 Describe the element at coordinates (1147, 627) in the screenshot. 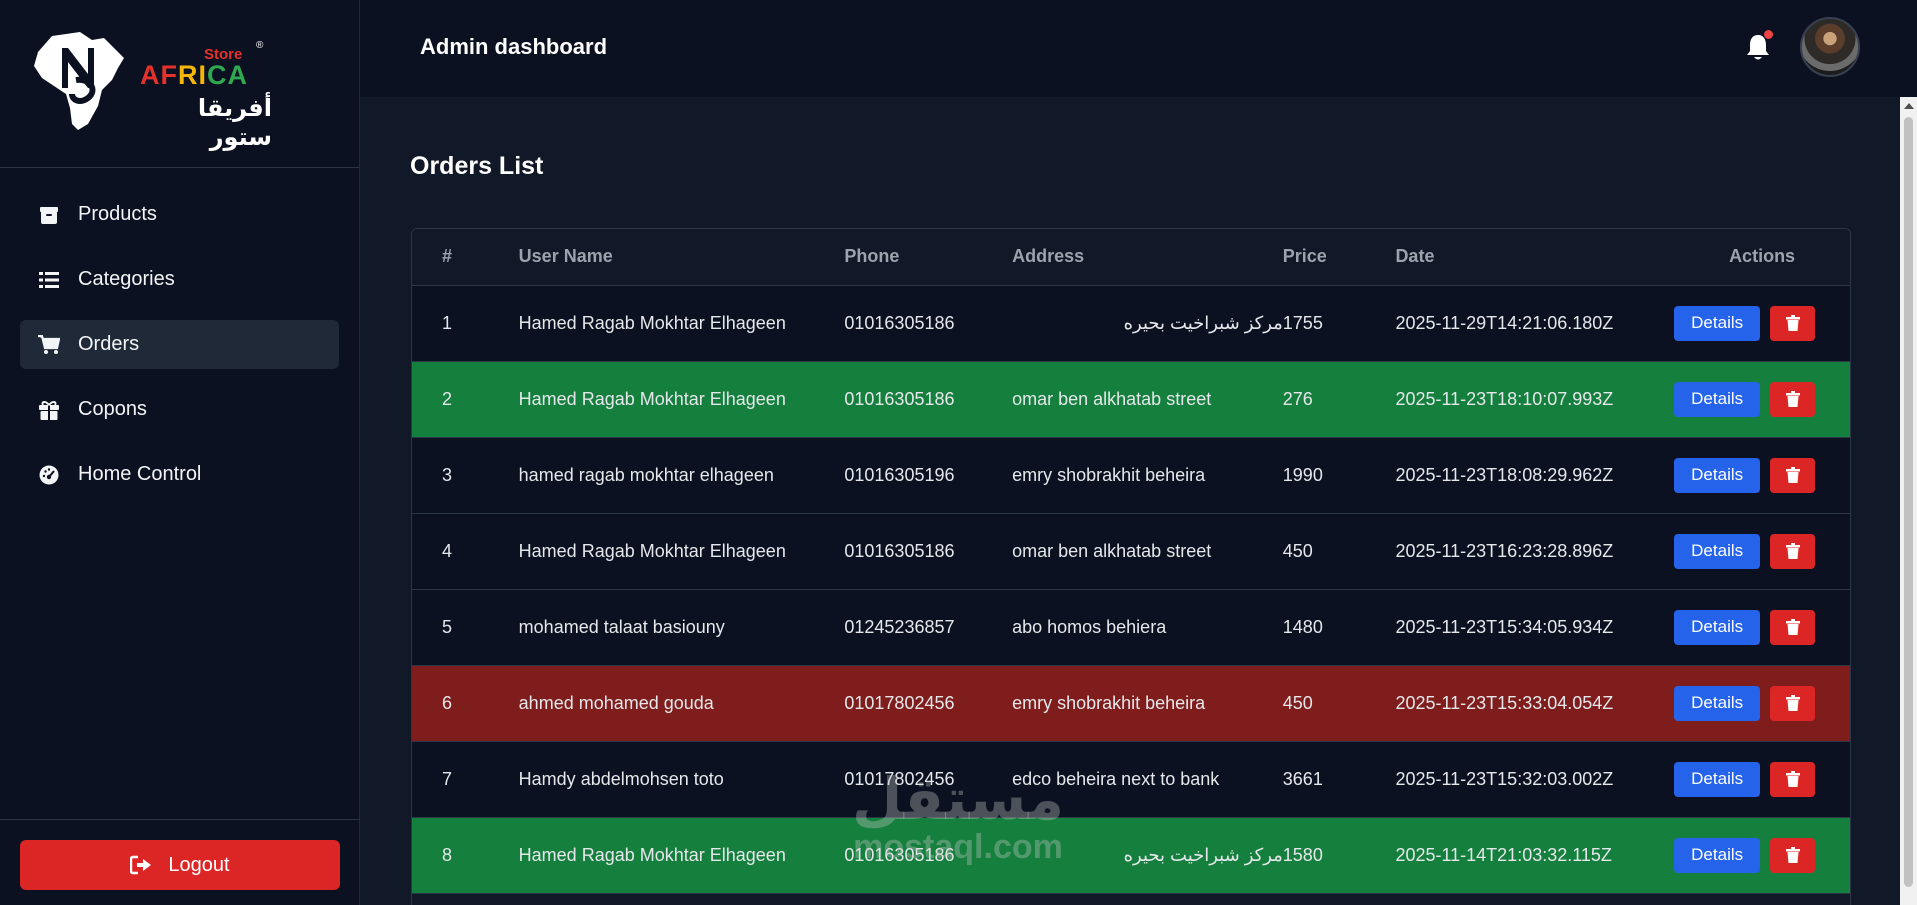

I see `cell-address: abo homos behiera` at that location.